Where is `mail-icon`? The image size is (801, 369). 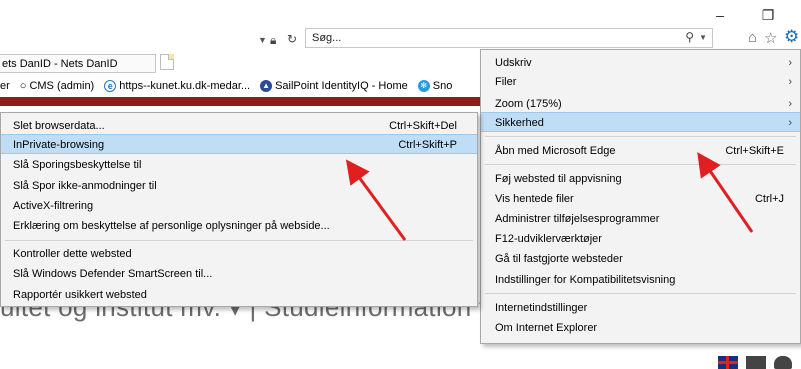
mail-icon is located at coordinates (756, 362).